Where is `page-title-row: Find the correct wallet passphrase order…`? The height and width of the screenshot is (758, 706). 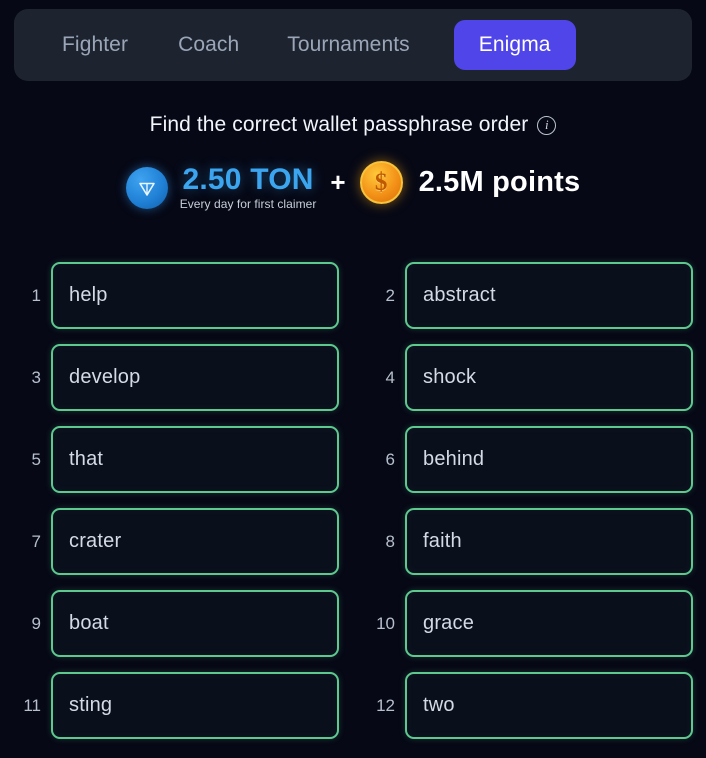 page-title-row: Find the correct wallet passphrase order… is located at coordinates (353, 125).